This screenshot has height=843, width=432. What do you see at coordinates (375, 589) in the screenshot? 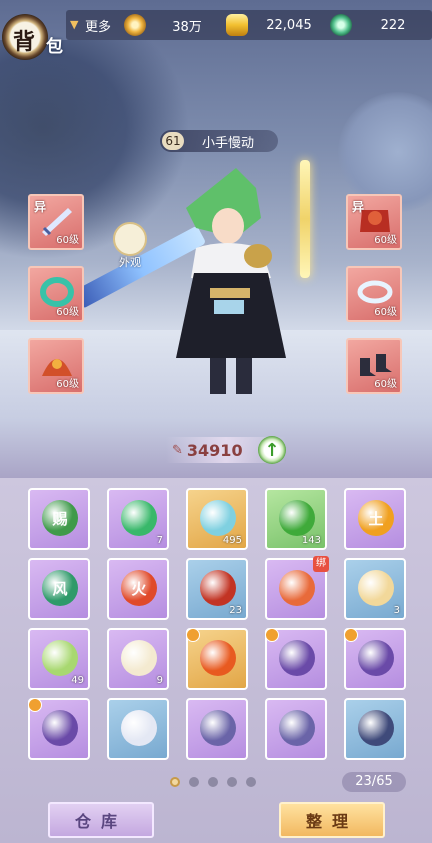
I see `inventory-slot: 3` at bounding box center [375, 589].